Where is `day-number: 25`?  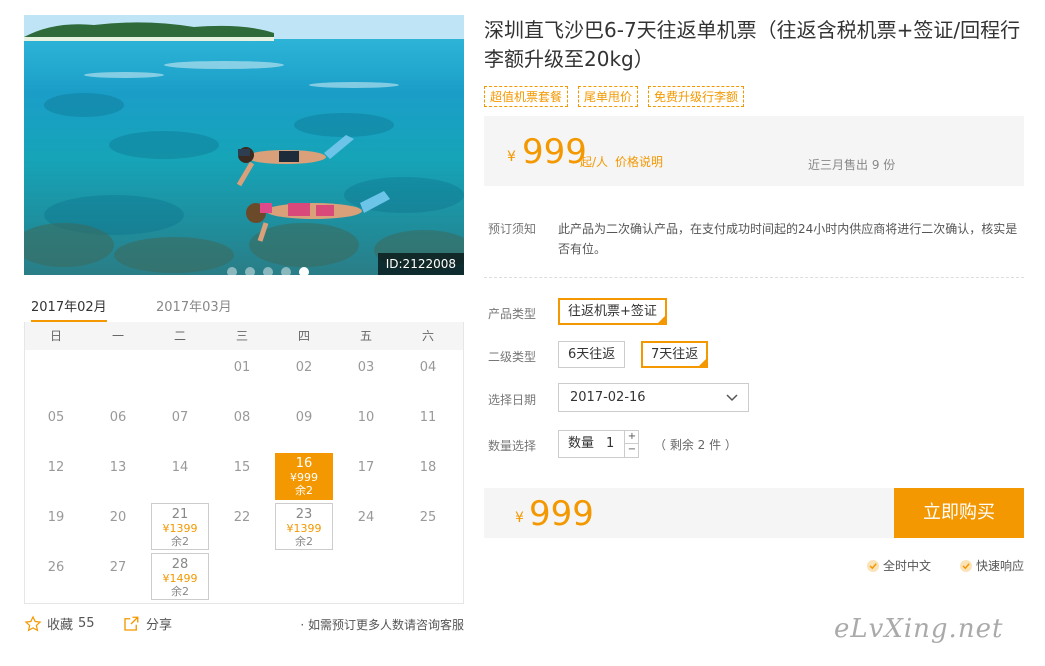
day-number: 25 is located at coordinates (428, 517).